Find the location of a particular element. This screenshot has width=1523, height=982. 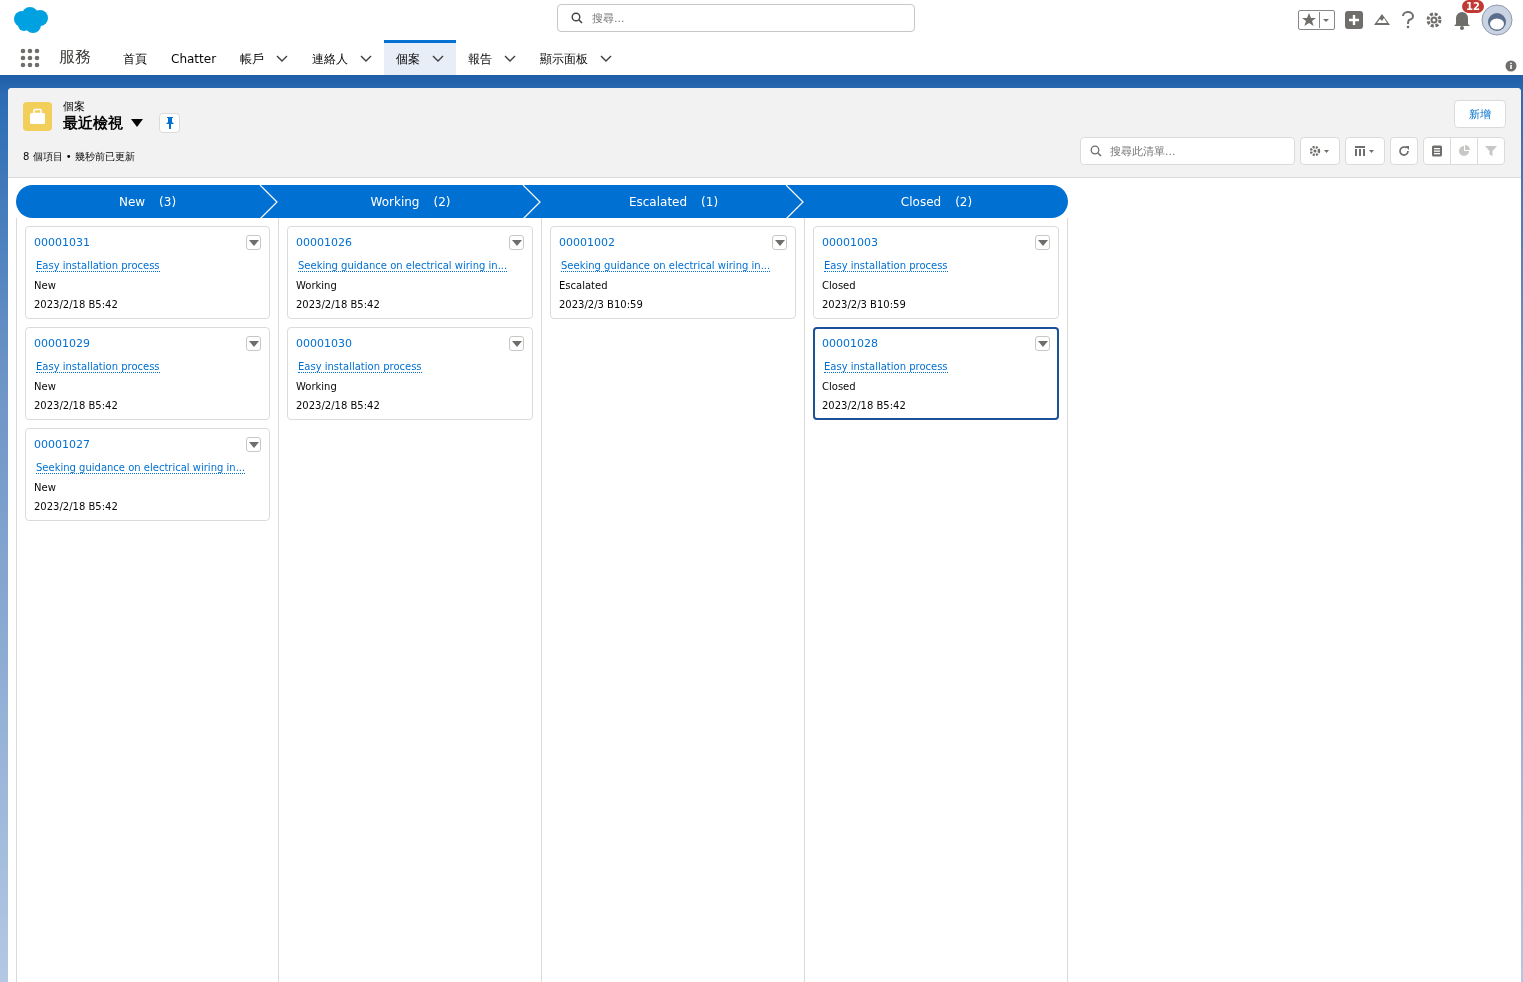

settings-button is located at coordinates (1320, 151).